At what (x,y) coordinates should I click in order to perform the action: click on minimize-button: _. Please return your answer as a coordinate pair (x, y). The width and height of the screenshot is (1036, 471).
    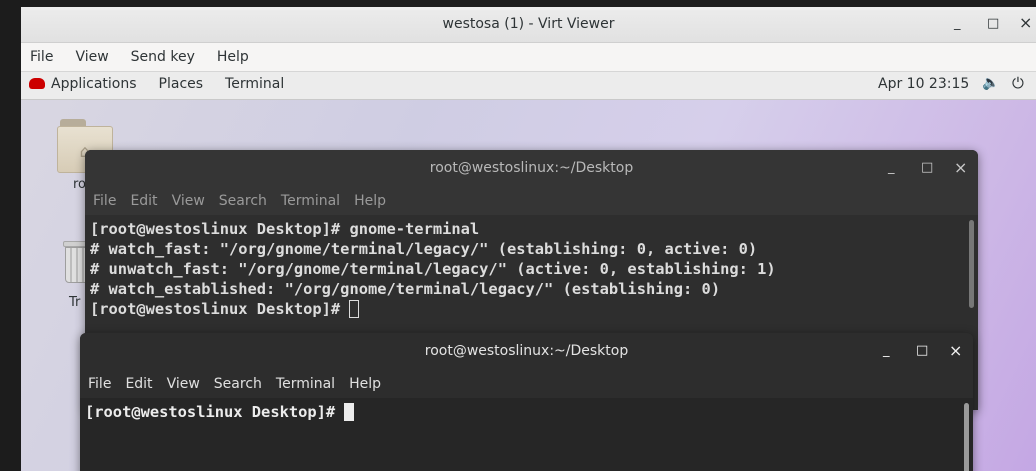
    Looking at the image, I should click on (957, 23).